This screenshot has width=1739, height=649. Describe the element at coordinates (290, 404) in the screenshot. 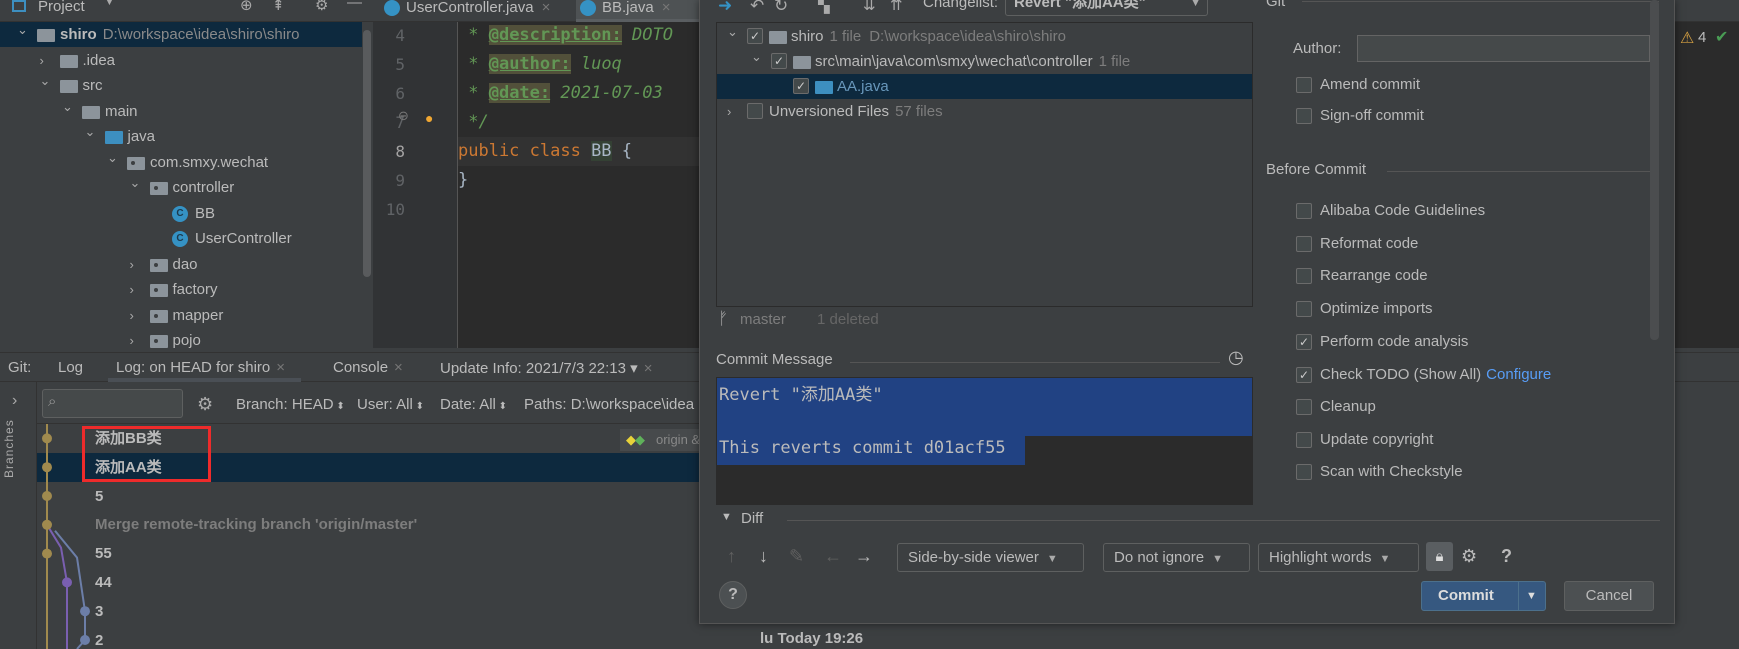

I see `log-filter: Branch: HEAD ⬍` at that location.